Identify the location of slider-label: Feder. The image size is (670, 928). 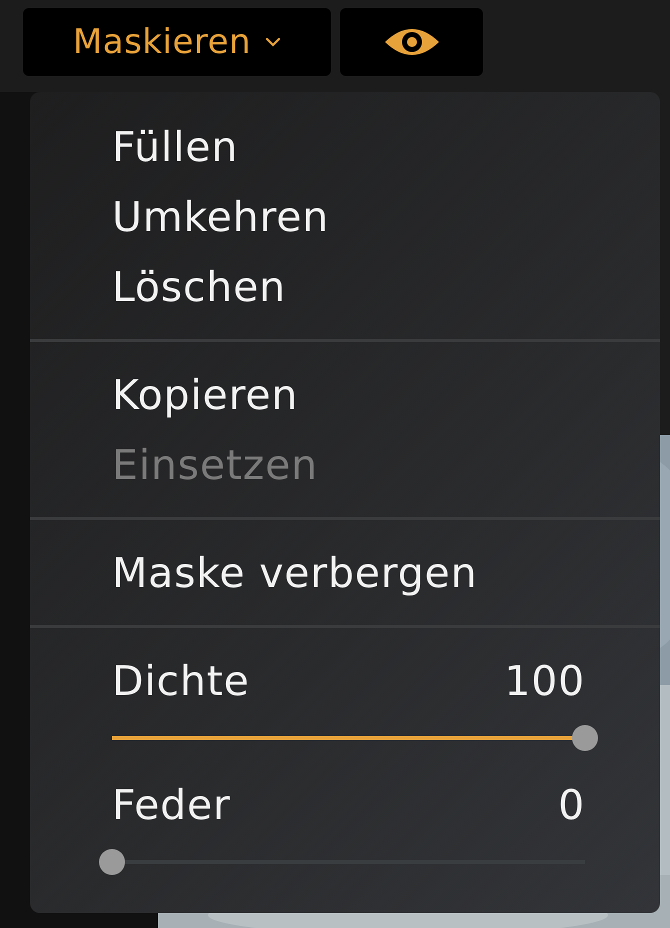
(171, 805).